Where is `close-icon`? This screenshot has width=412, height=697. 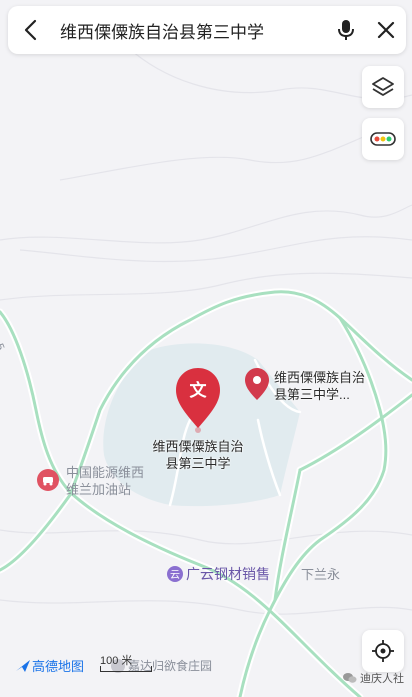
close-icon is located at coordinates (386, 30).